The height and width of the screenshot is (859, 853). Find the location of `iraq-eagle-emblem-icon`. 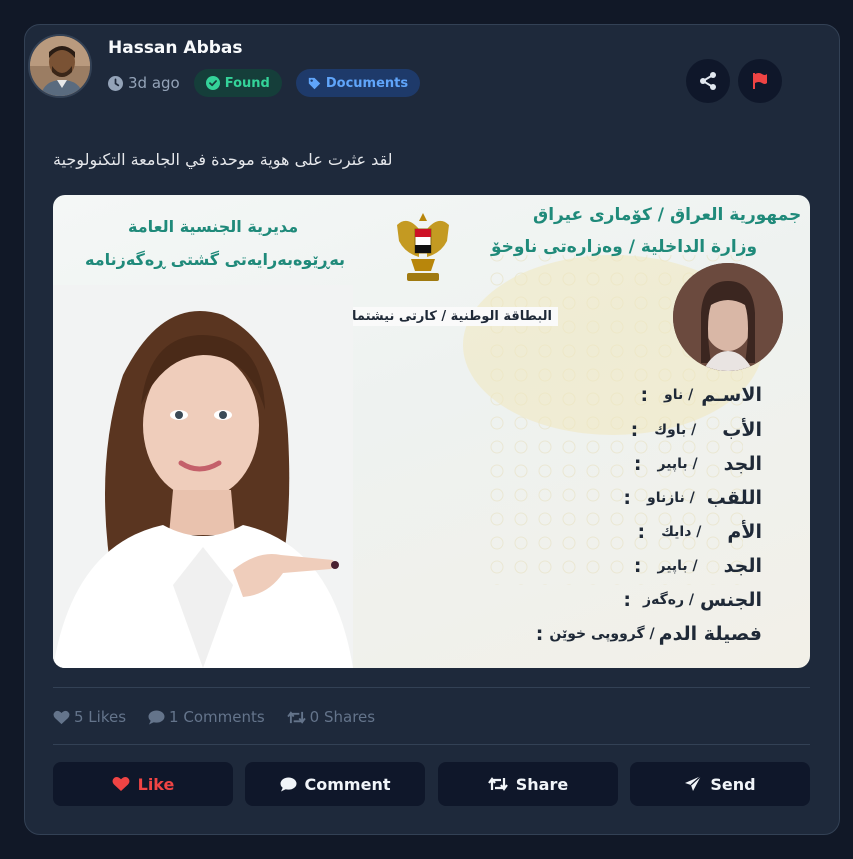

iraq-eagle-emblem-icon is located at coordinates (423, 247).